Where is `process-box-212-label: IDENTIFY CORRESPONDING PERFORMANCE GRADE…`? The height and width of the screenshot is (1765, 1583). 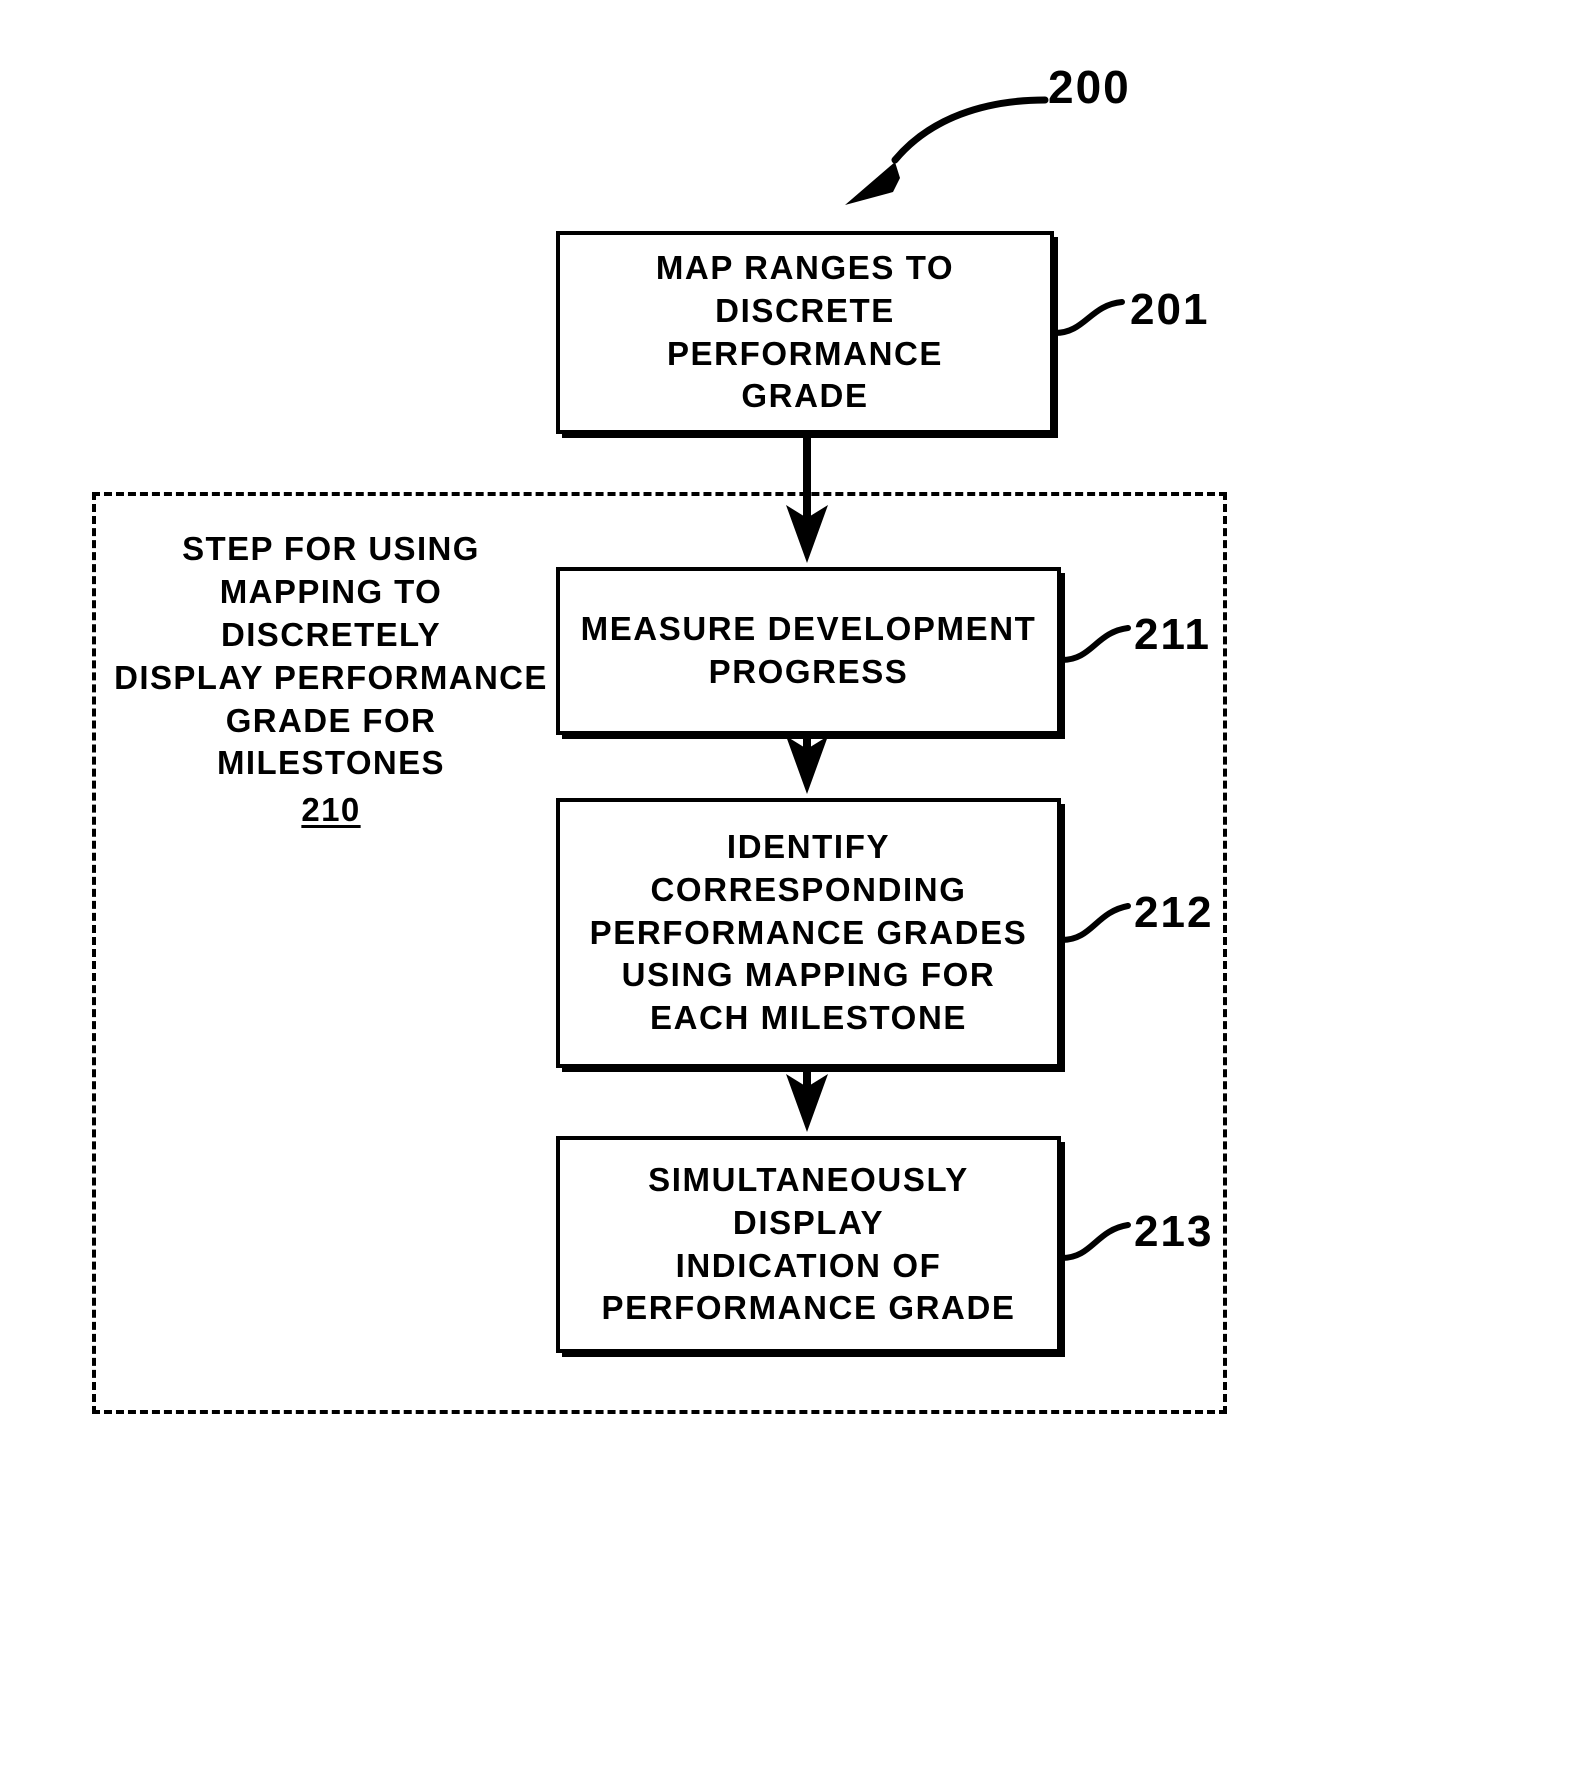
process-box-212-label: IDENTIFY CORRESPONDING PERFORMANCE GRADE… is located at coordinates (808, 932).